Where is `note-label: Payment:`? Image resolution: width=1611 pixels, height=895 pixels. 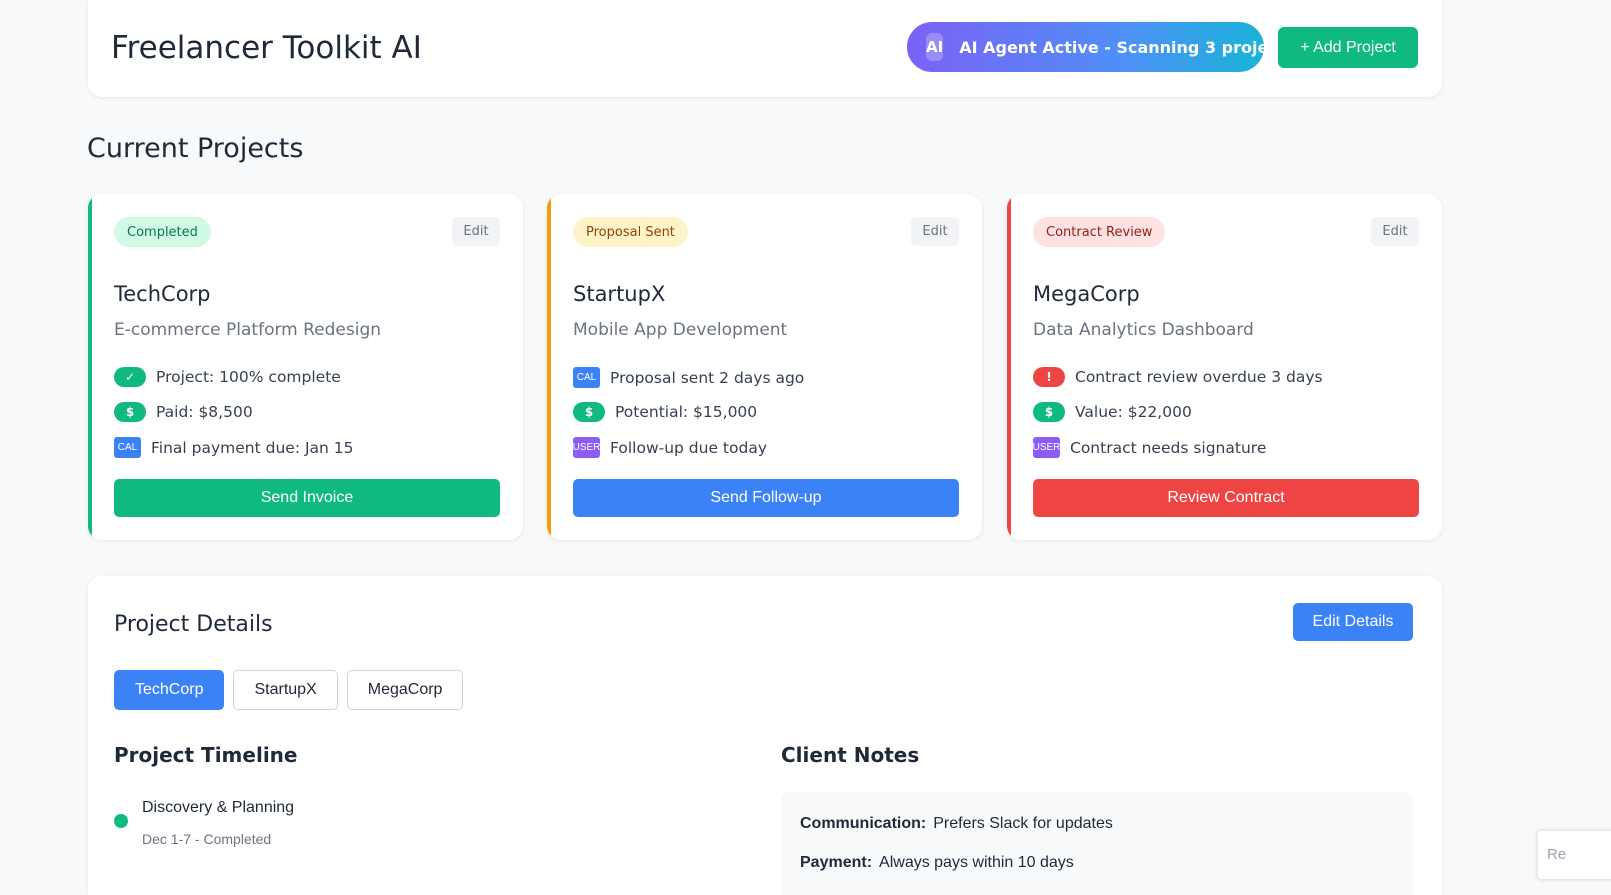 note-label: Payment: is located at coordinates (836, 862).